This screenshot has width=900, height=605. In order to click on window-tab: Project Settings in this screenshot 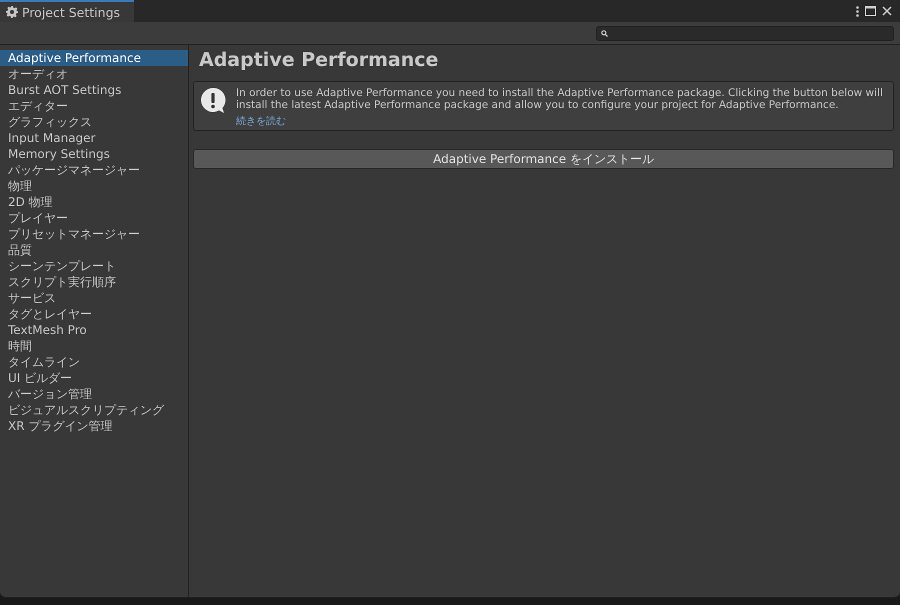, I will do `click(67, 11)`.